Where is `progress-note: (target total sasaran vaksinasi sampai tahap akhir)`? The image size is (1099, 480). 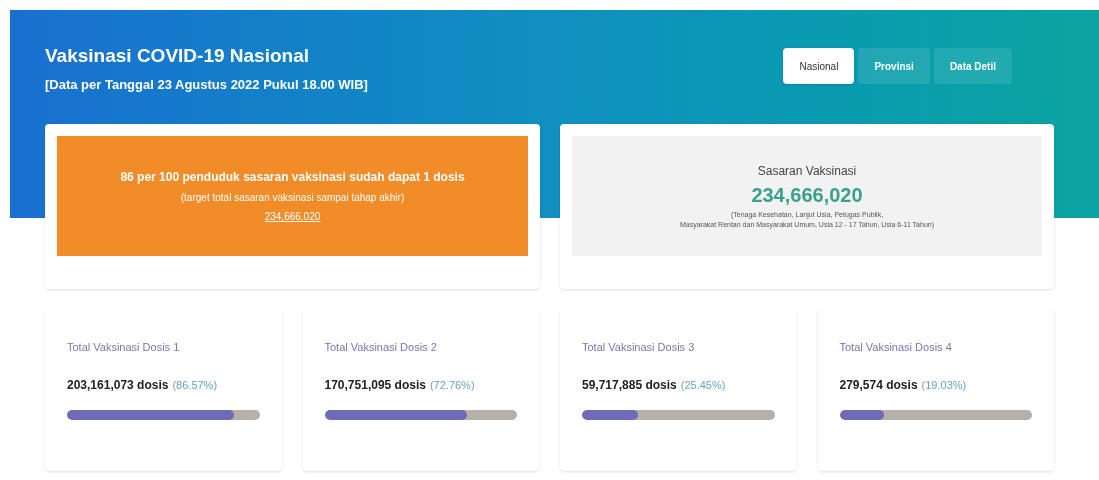
progress-note: (target total sasaran vaksinasi sampai tahap akhir) is located at coordinates (292, 198).